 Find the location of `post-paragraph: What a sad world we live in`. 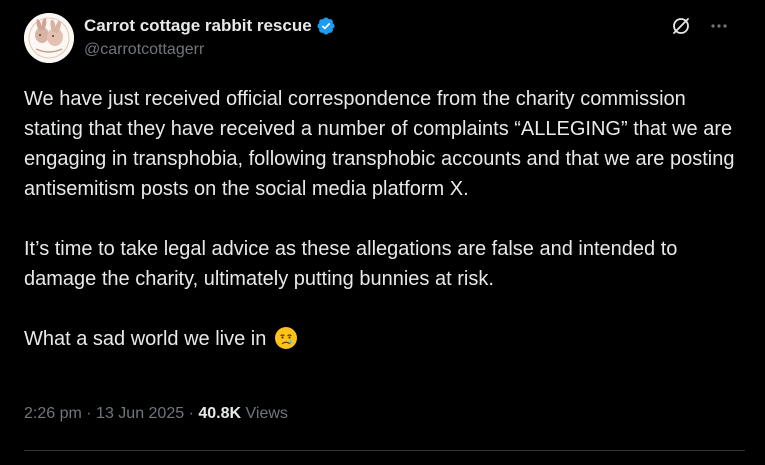

post-paragraph: What a sad world we live in is located at coordinates (384, 339).